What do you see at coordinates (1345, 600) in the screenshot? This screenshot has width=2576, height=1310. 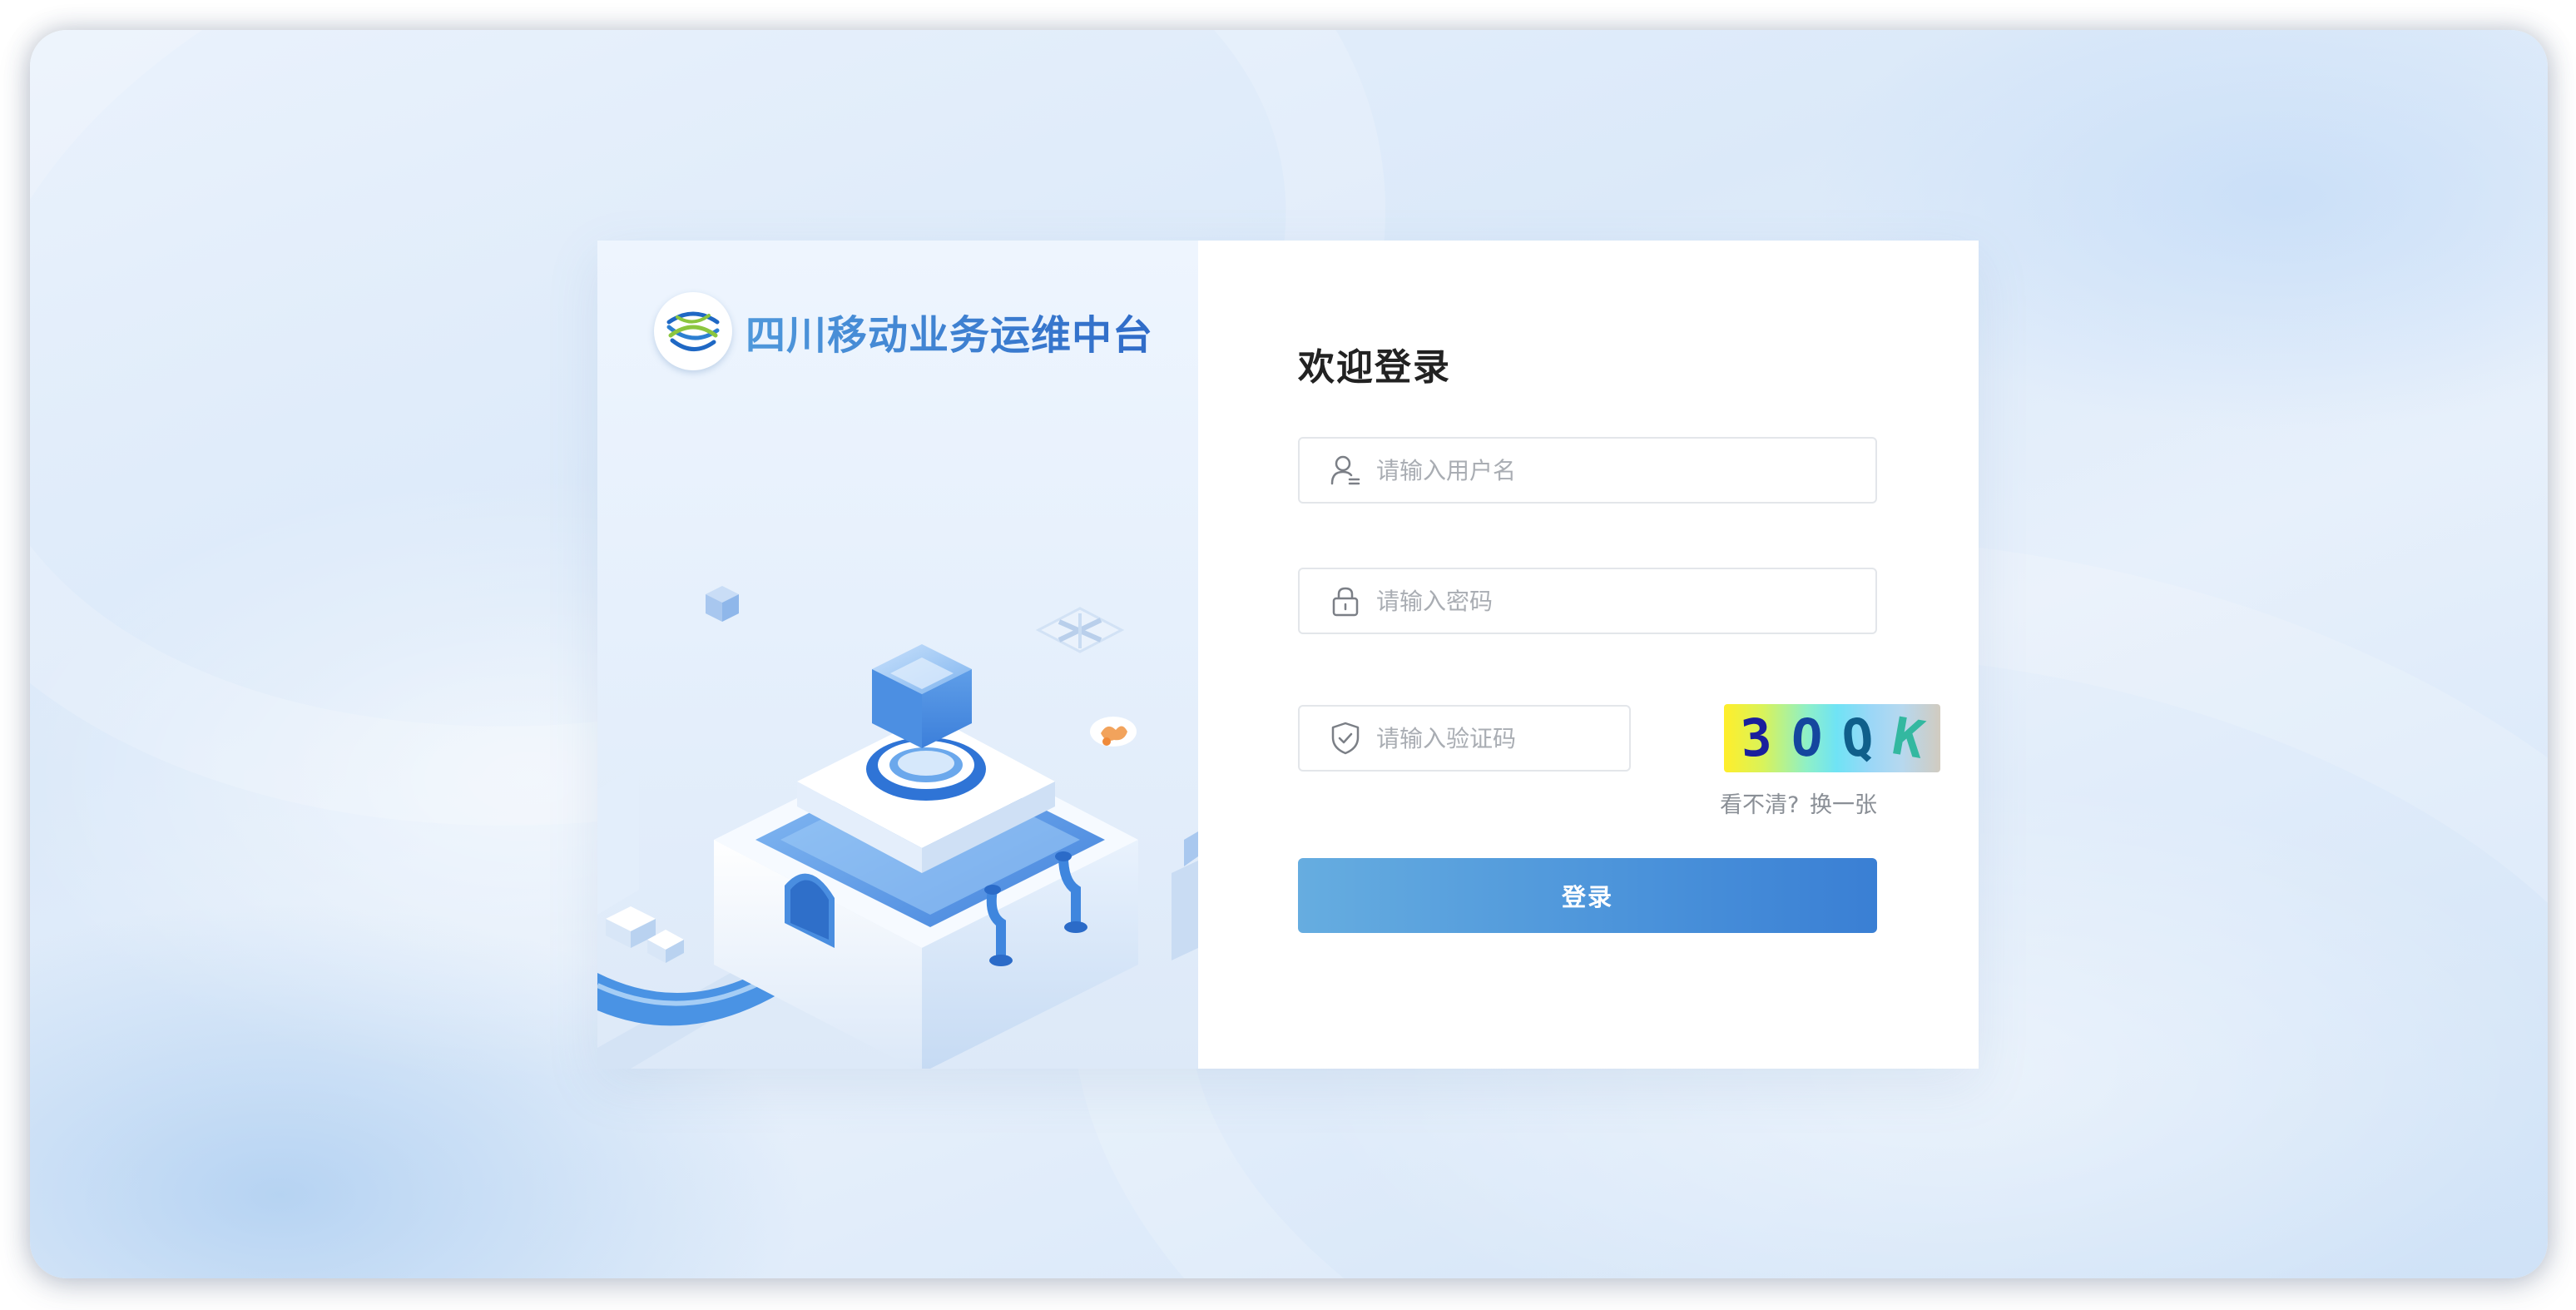 I see `lock-icon` at bounding box center [1345, 600].